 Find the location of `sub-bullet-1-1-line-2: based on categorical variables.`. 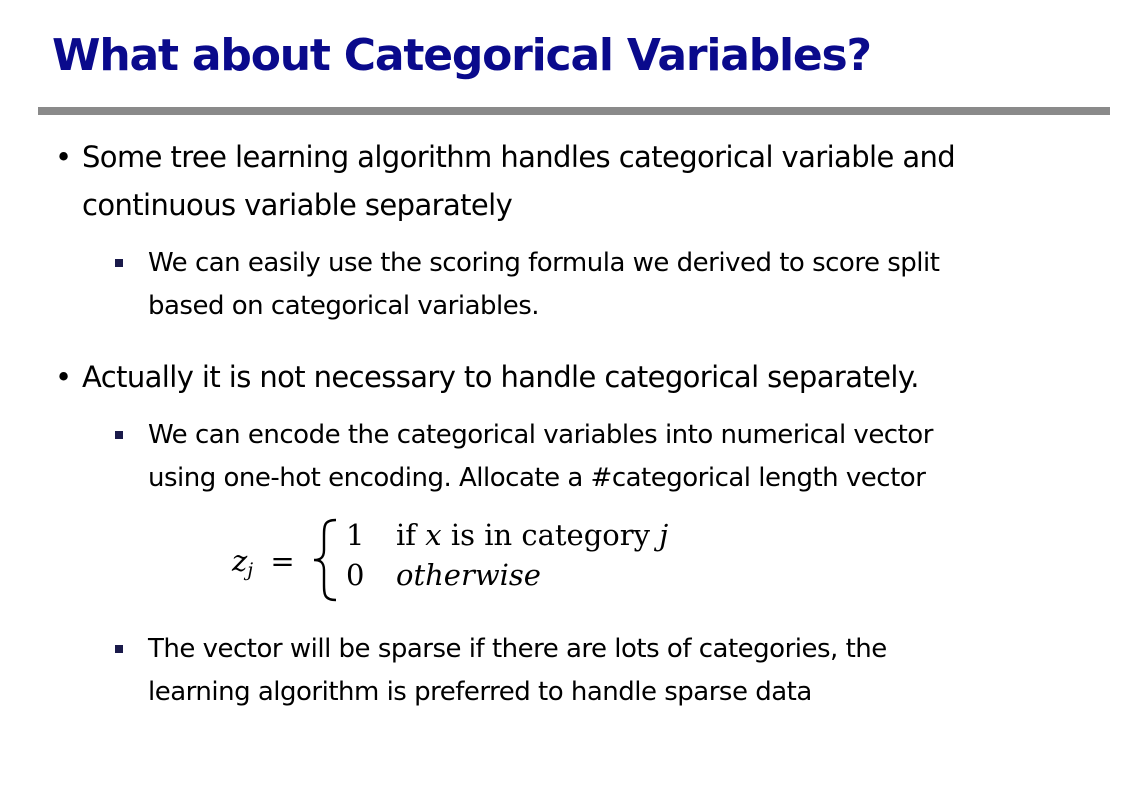

sub-bullet-1-1-line-2: based on categorical variables. is located at coordinates (344, 306).